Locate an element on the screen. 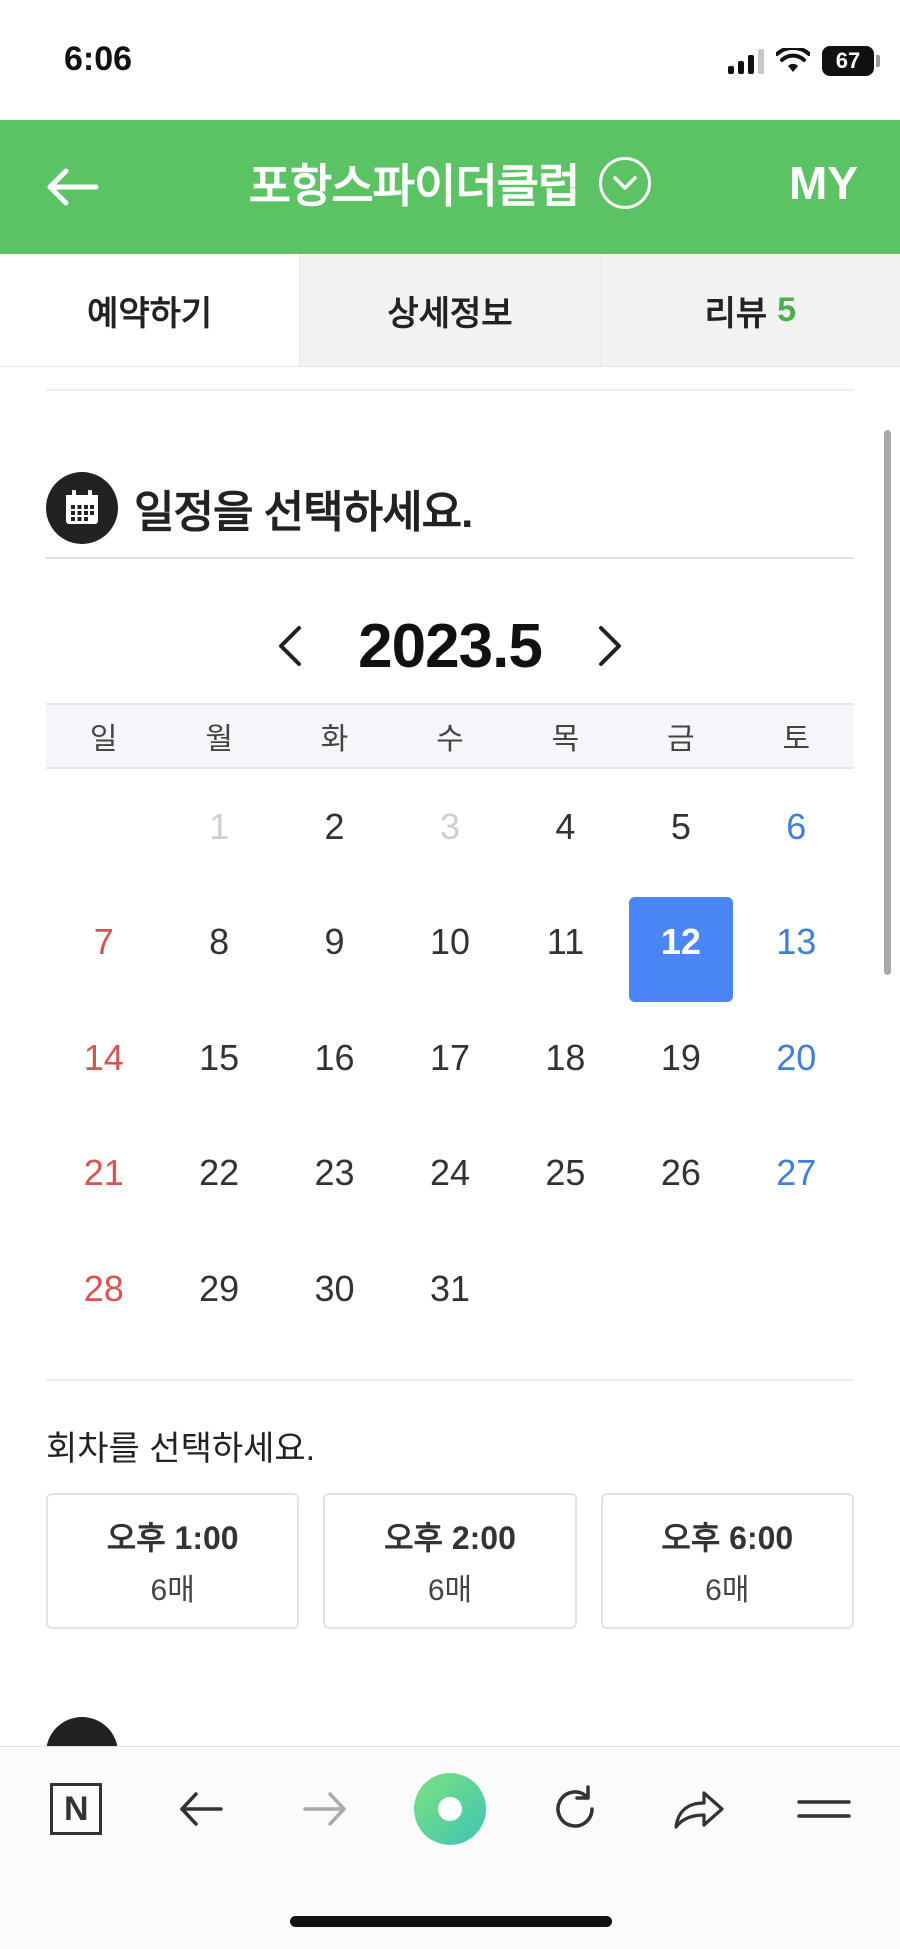 Image resolution: width=900 pixels, height=1949 pixels. round-title: 회차를 선택하세요. is located at coordinates (181, 1449).